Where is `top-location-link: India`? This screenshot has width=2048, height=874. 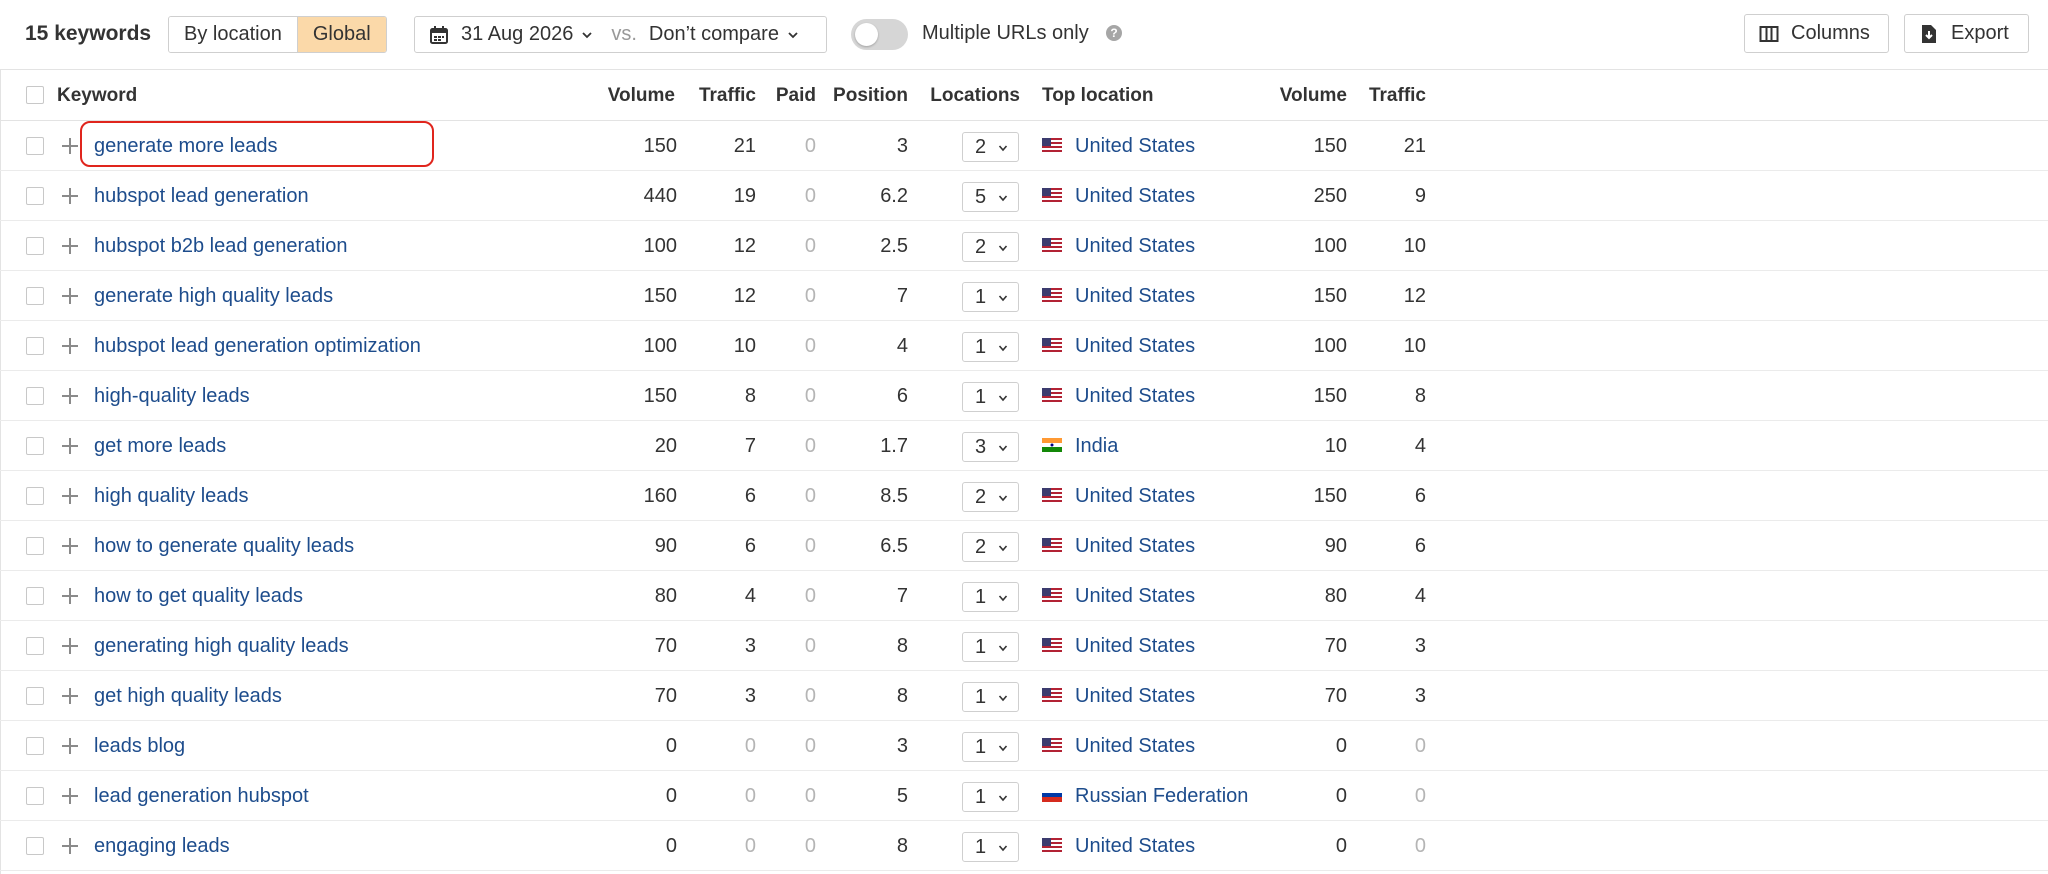 top-location-link: India is located at coordinates (1096, 446).